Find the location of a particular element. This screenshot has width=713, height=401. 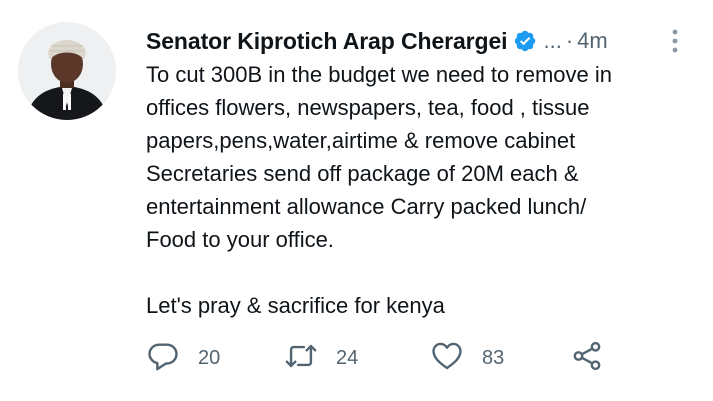

verified-badge-icon is located at coordinates (525, 41).